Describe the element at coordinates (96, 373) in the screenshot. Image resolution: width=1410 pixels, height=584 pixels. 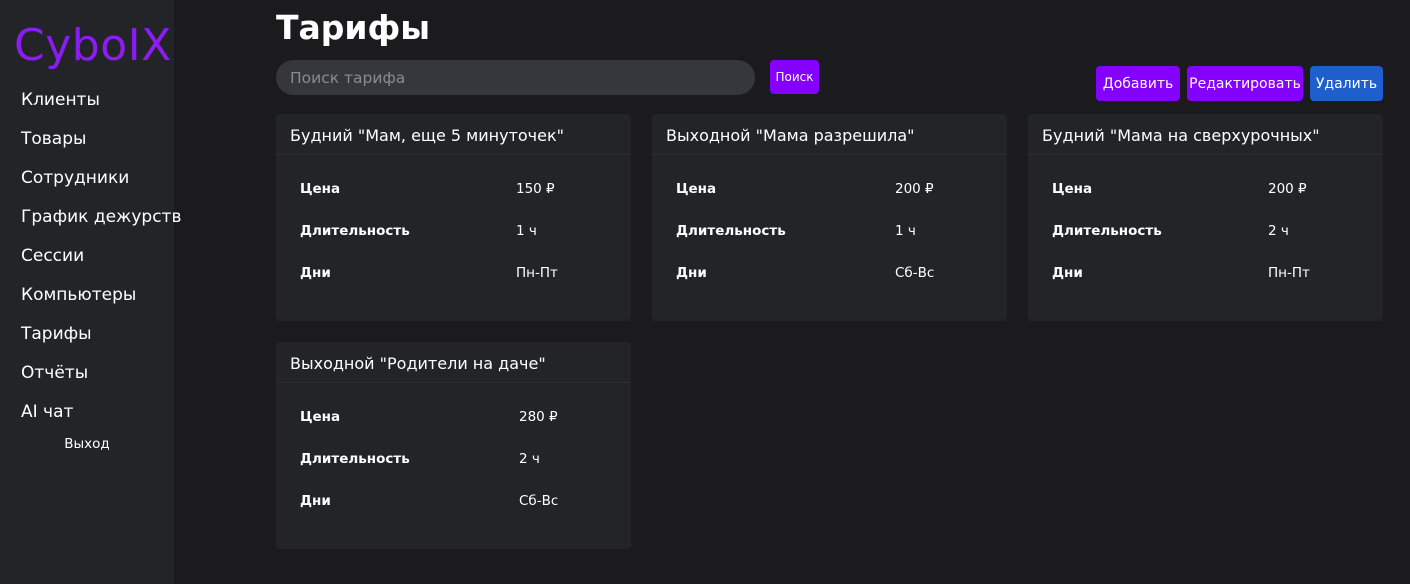
I see `sidebar-item-reports: Отчёты` at that location.